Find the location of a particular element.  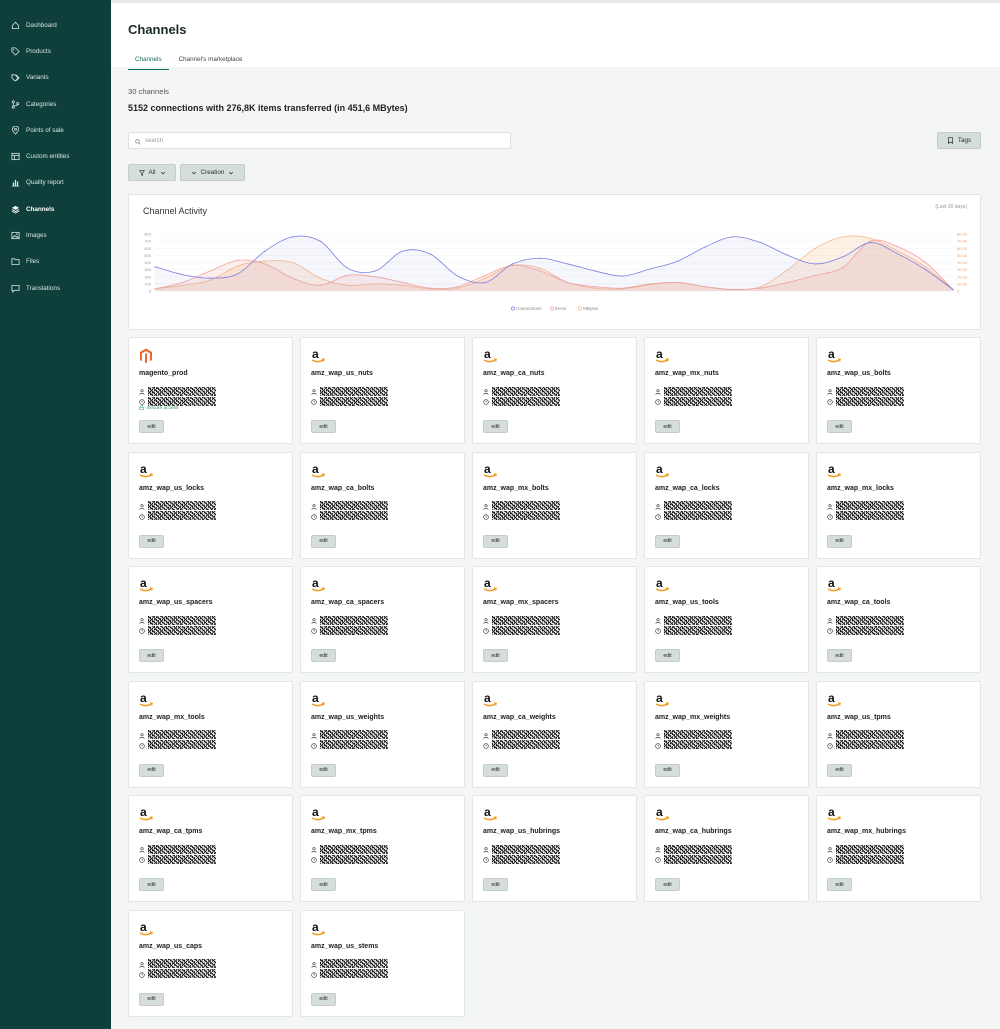

page-header: Channels Channels Channel's marketplace is located at coordinates (555, 35).